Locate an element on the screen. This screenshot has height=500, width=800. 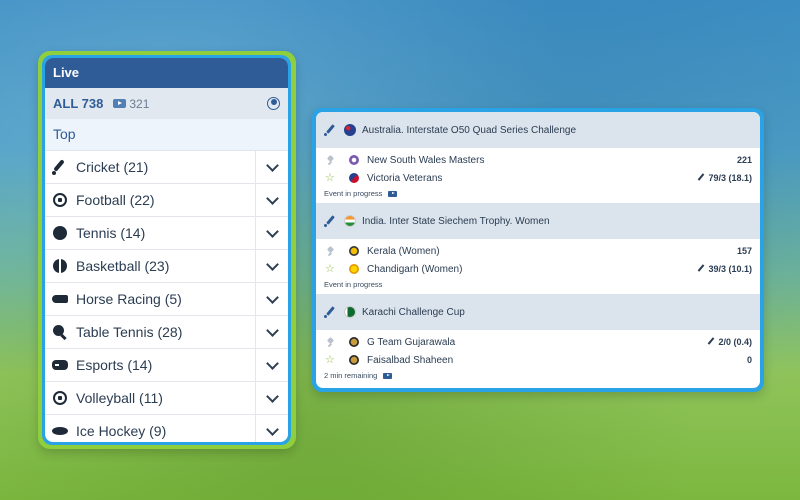
team-name: G Team Gujarawala is located at coordinates (411, 342).